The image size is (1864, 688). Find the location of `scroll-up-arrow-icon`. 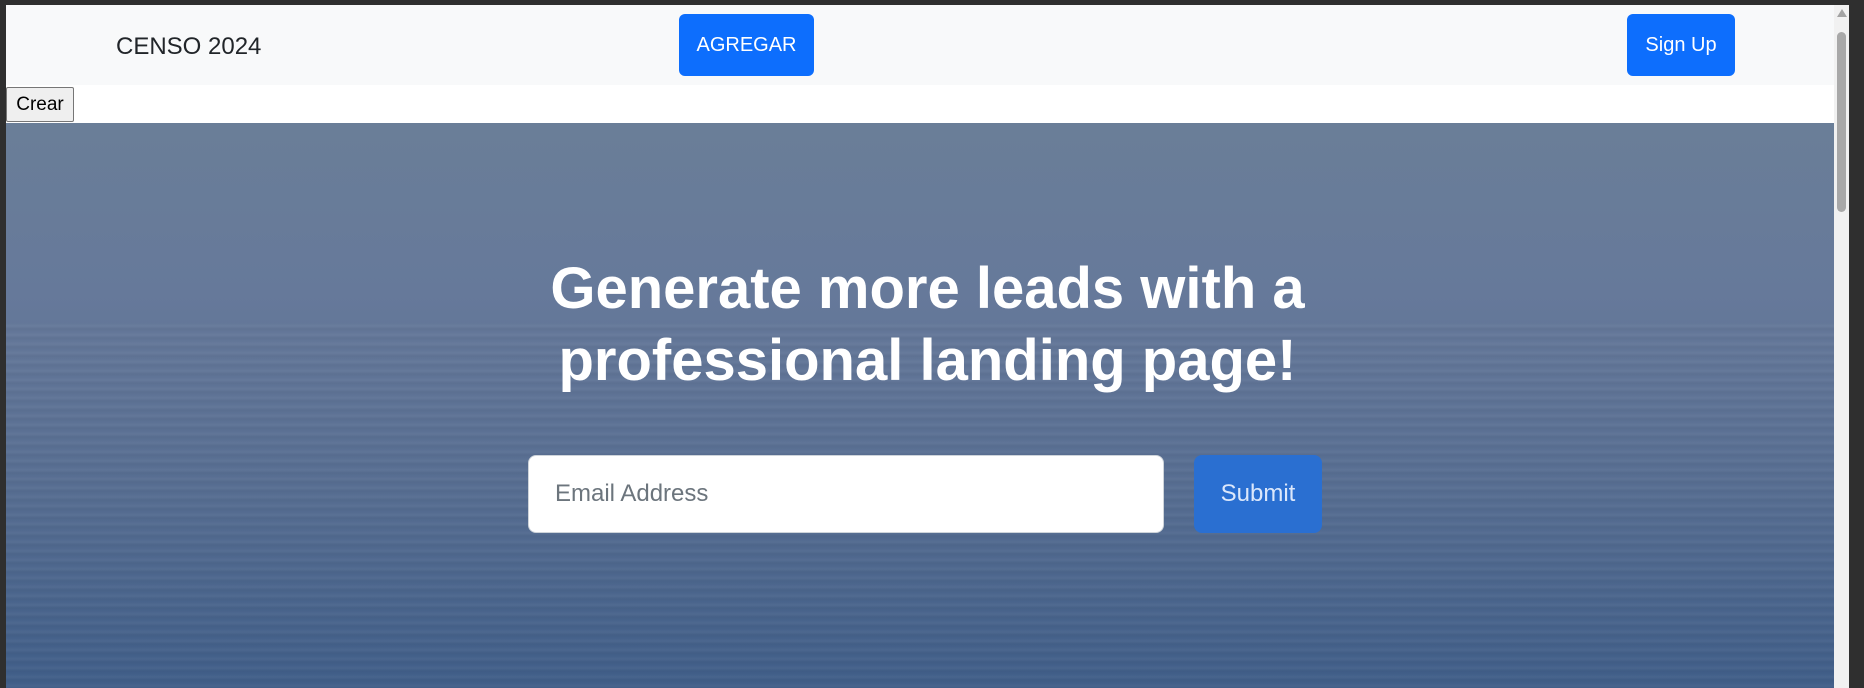

scroll-up-arrow-icon is located at coordinates (1842, 13).